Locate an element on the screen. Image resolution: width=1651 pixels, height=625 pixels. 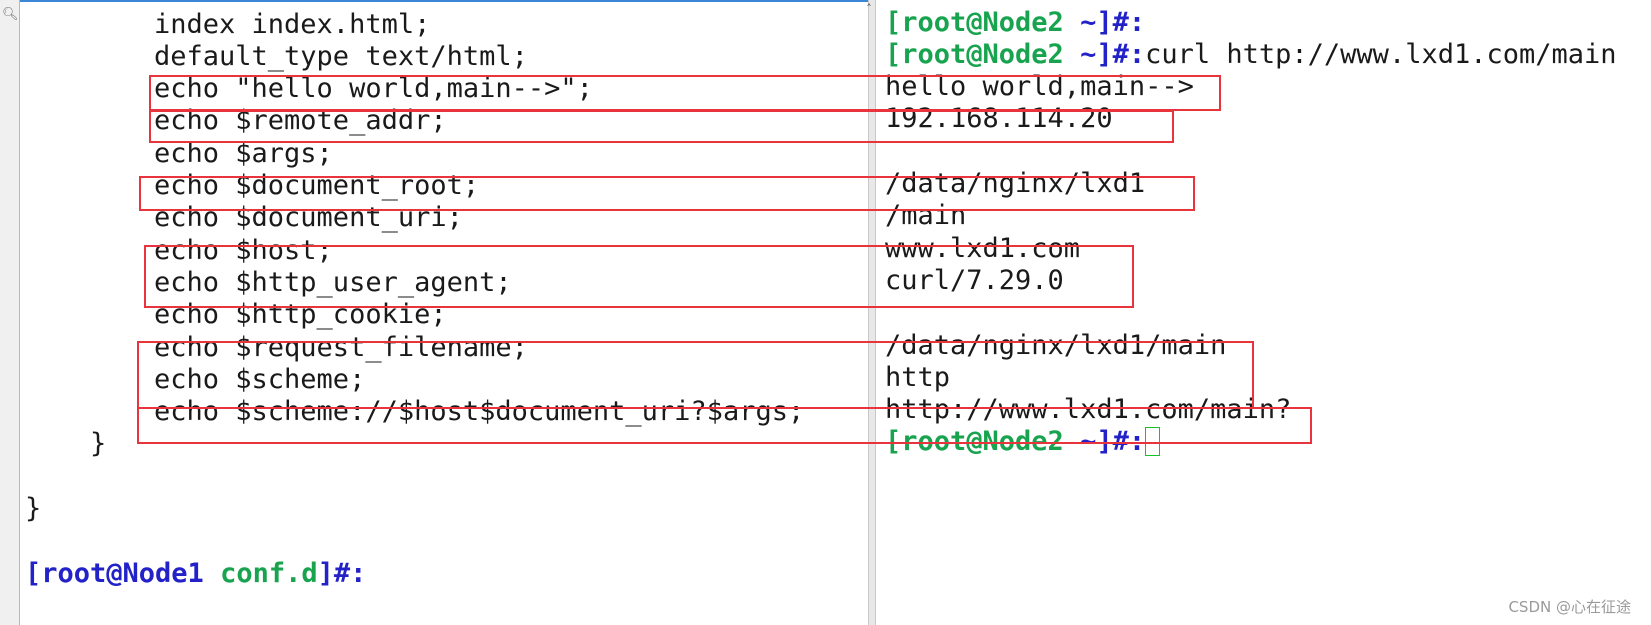
right-prompt-line: [root@Node2 ~]#: is located at coordinates (1015, 23).